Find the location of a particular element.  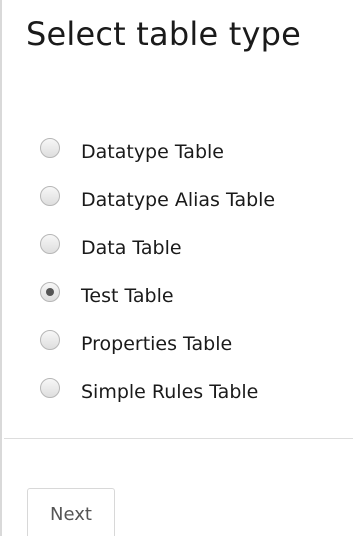

dialog-title: Select table type is located at coordinates (163, 34).